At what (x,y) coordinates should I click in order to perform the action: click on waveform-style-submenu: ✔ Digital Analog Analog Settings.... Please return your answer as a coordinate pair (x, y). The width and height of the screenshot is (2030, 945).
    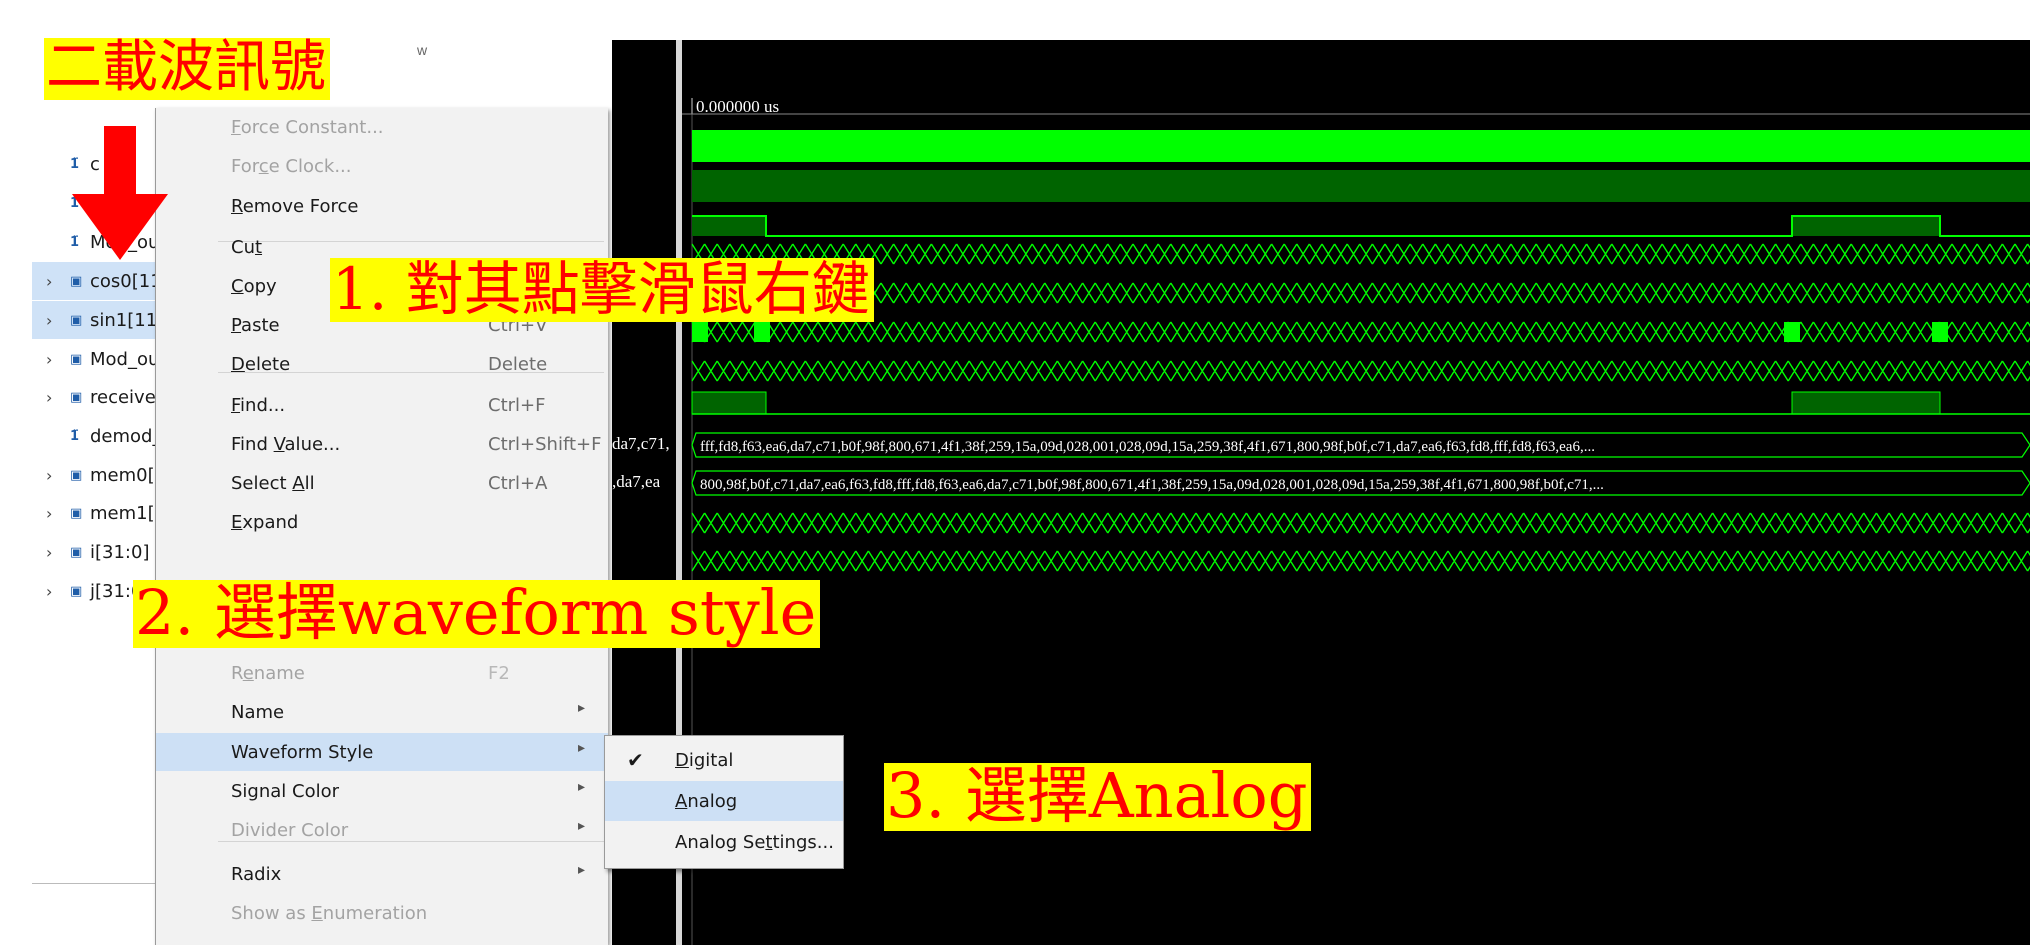
    Looking at the image, I should click on (724, 802).